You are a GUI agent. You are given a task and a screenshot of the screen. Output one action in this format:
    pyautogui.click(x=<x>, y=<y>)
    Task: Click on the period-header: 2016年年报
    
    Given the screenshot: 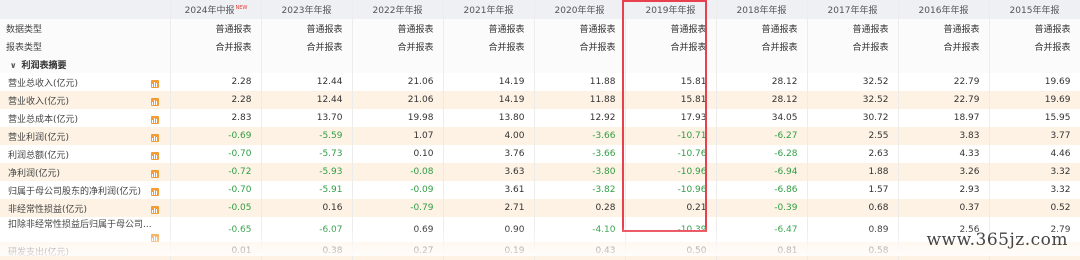 What is the action you would take?
    pyautogui.click(x=944, y=9)
    